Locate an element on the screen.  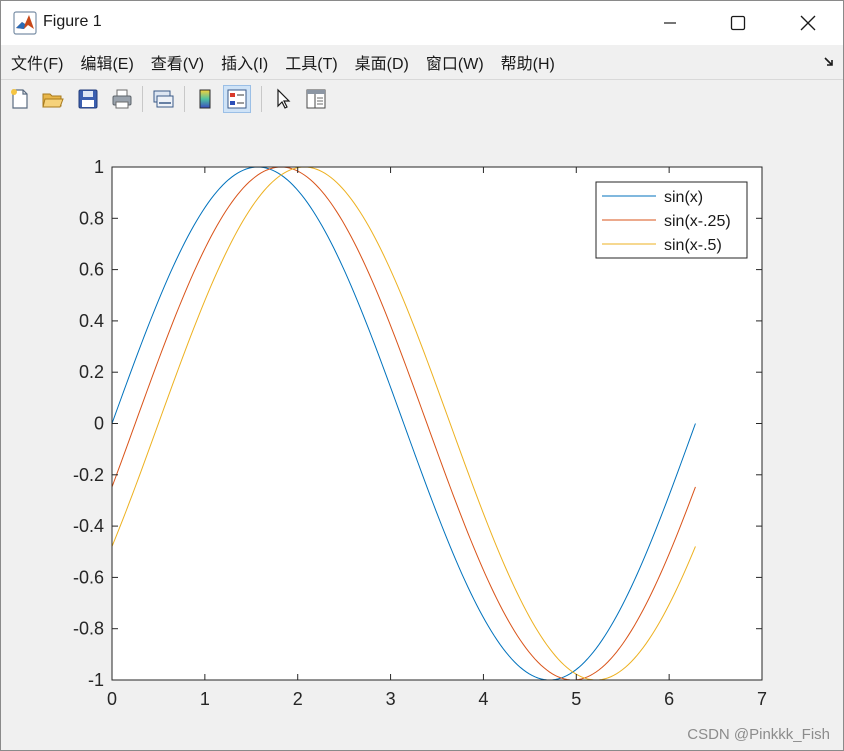
edit-plot-pointer-icon is located at coordinates (284, 98).